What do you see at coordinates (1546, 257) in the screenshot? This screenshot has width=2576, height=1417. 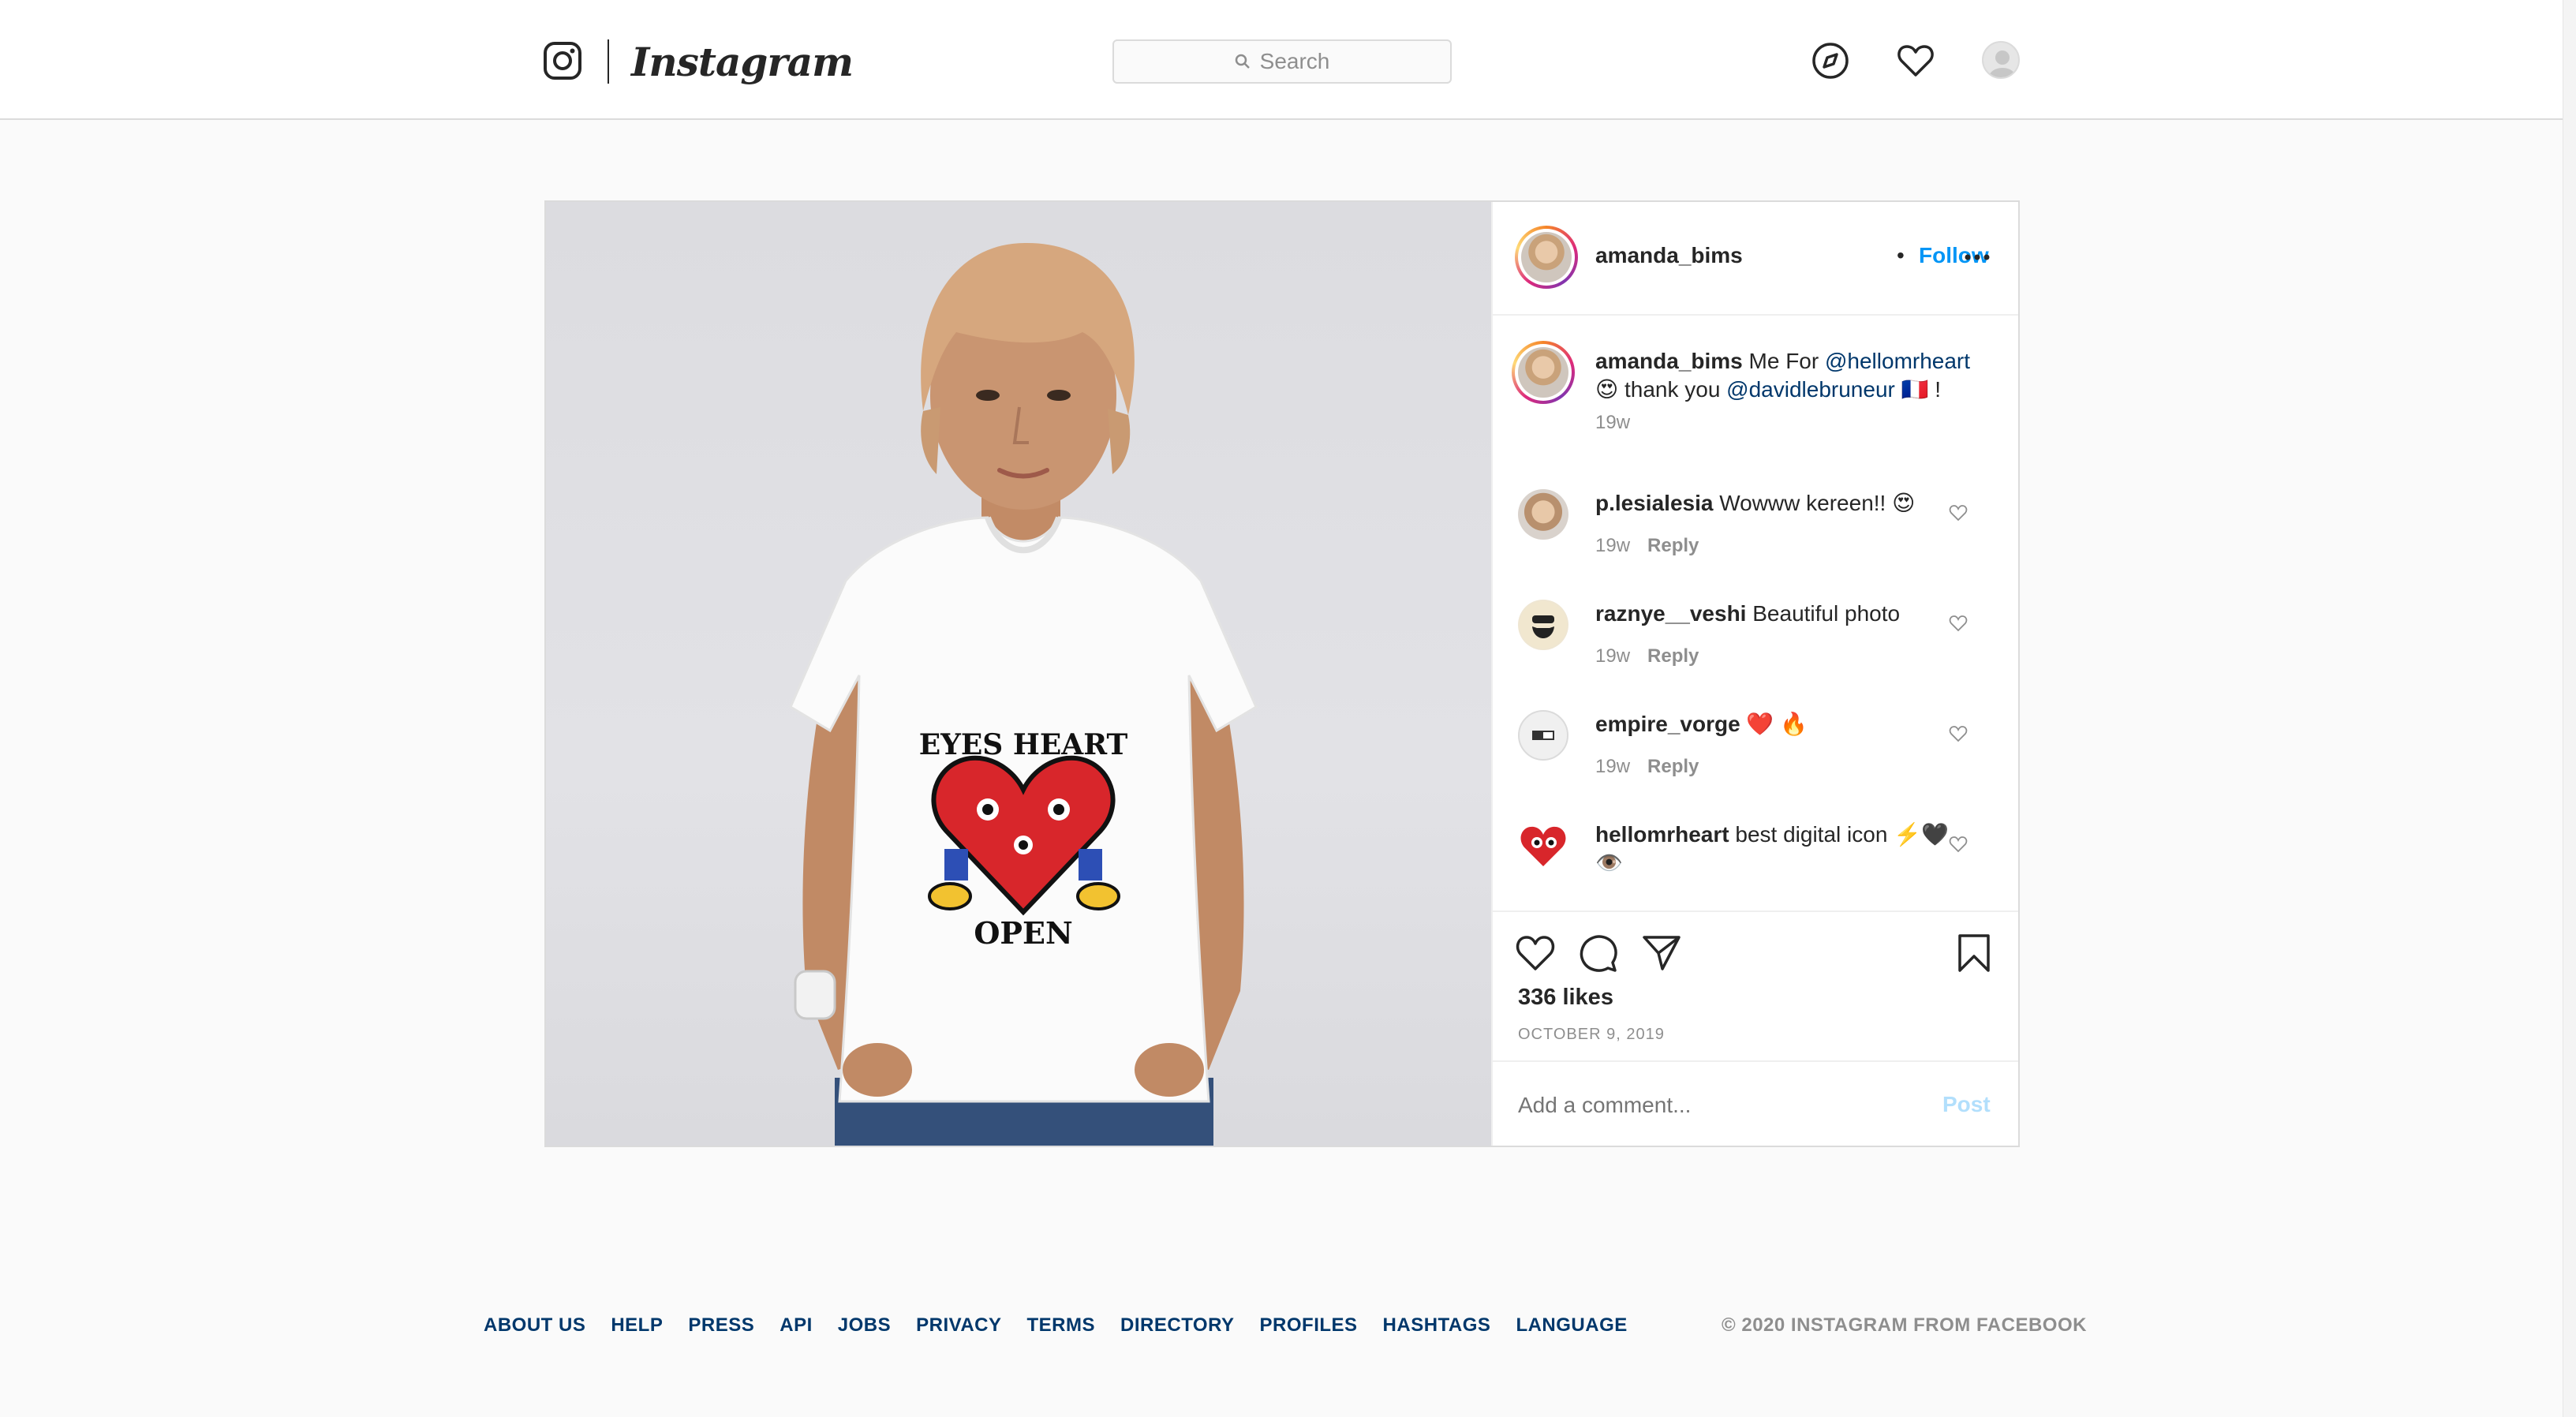 I see `author-avatar` at bounding box center [1546, 257].